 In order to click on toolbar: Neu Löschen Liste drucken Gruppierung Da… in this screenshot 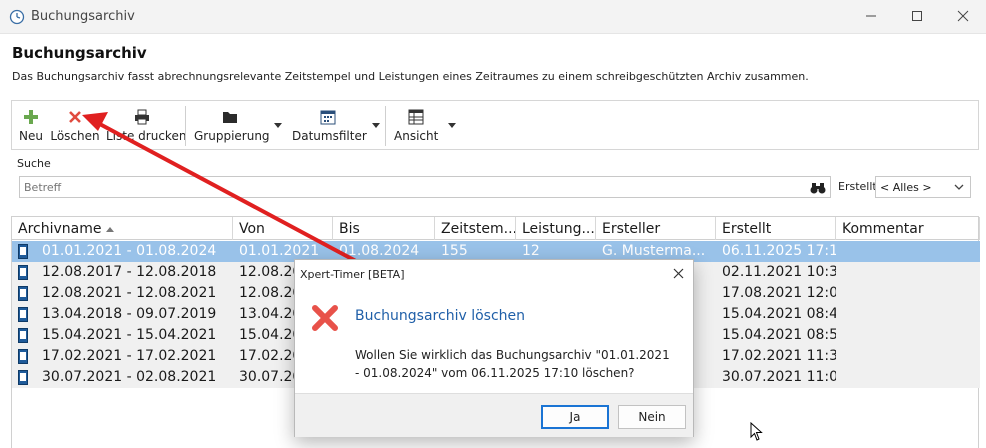, I will do `click(495, 125)`.